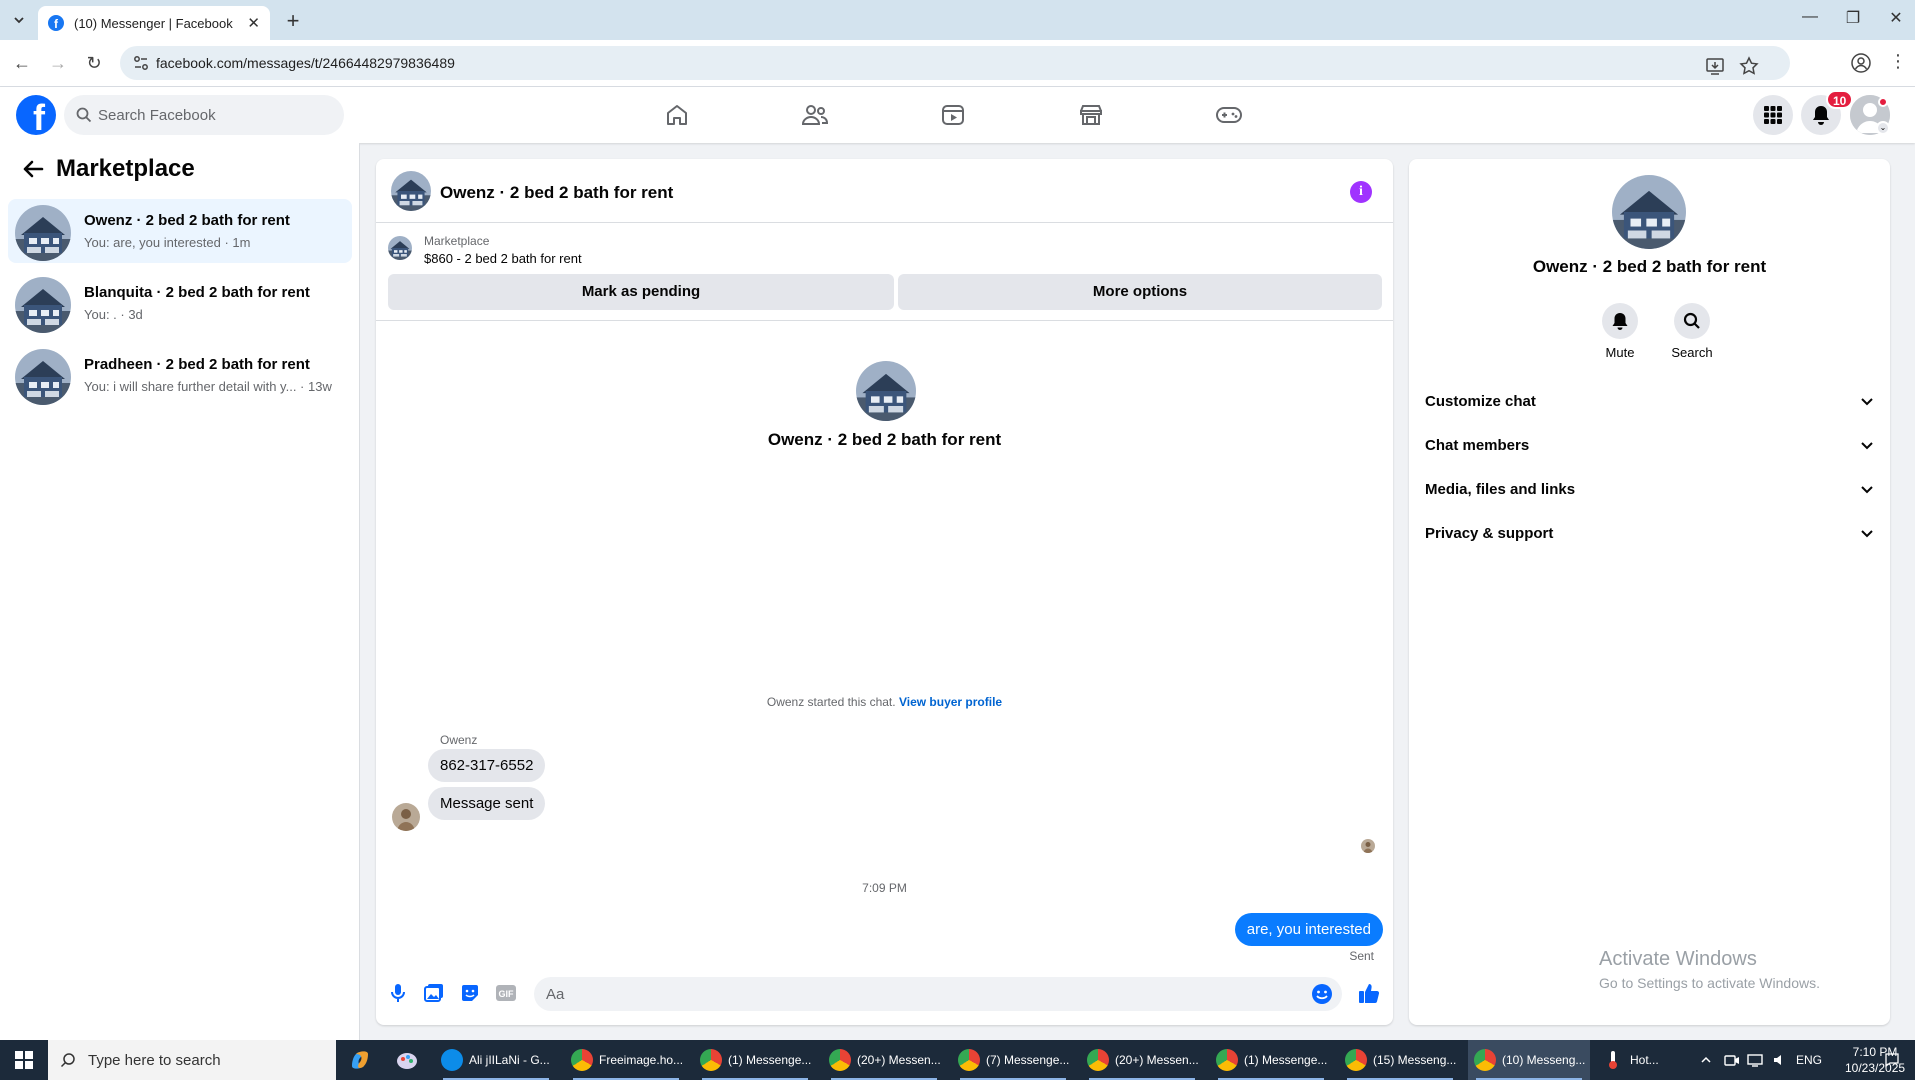  I want to click on tab-list-chevron-icon, so click(19, 20).